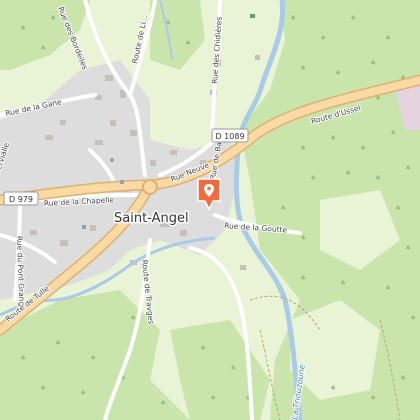  Describe the element at coordinates (151, 218) in the screenshot. I see `town-label: Saint-Angel` at that location.